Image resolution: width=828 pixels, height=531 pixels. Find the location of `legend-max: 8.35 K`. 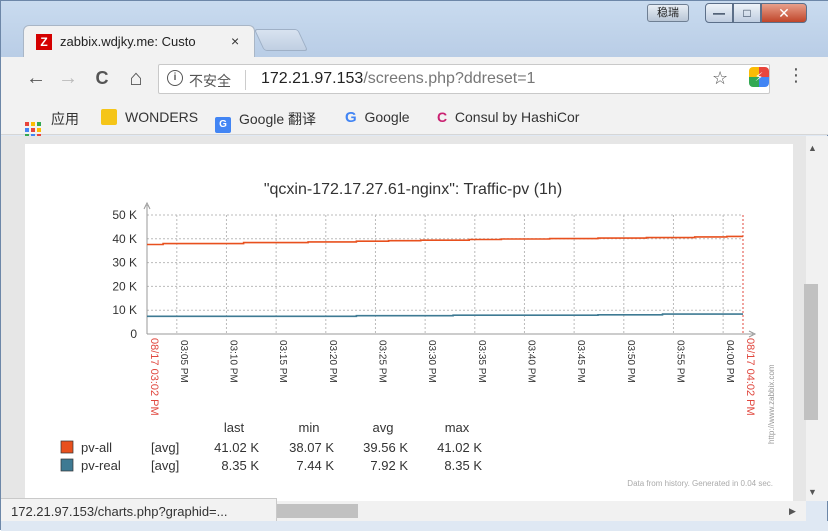

legend-max: 8.35 K is located at coordinates (463, 465).